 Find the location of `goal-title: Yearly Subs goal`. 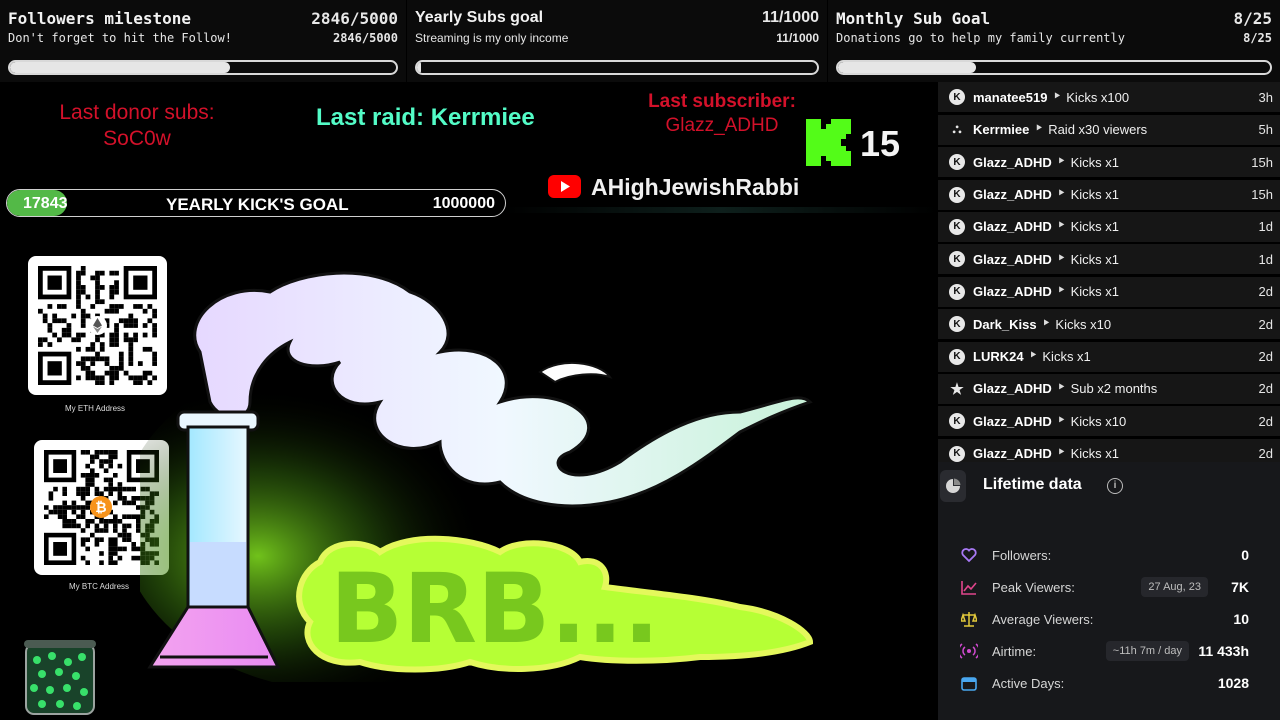

goal-title: Yearly Subs goal is located at coordinates (479, 17).